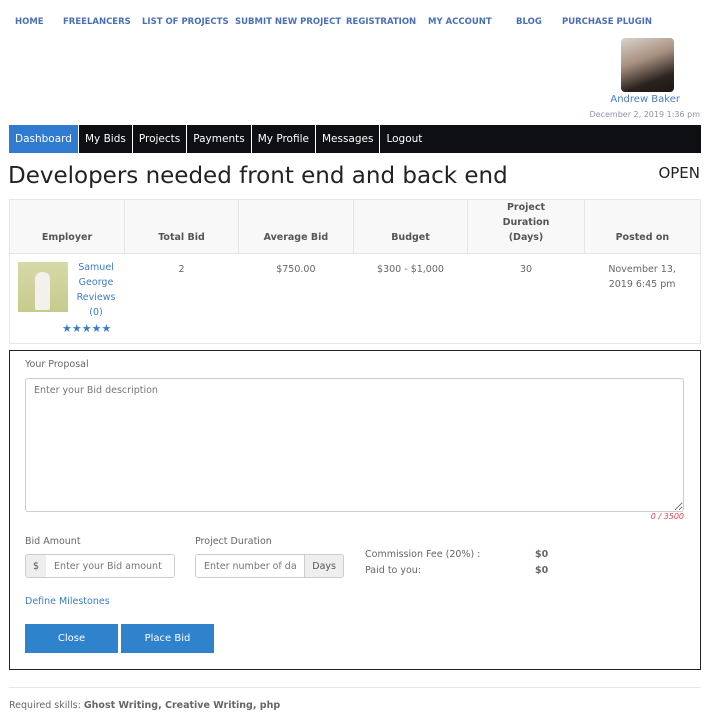 The width and height of the screenshot is (712, 720). I want to click on employer-avatar, so click(43, 287).